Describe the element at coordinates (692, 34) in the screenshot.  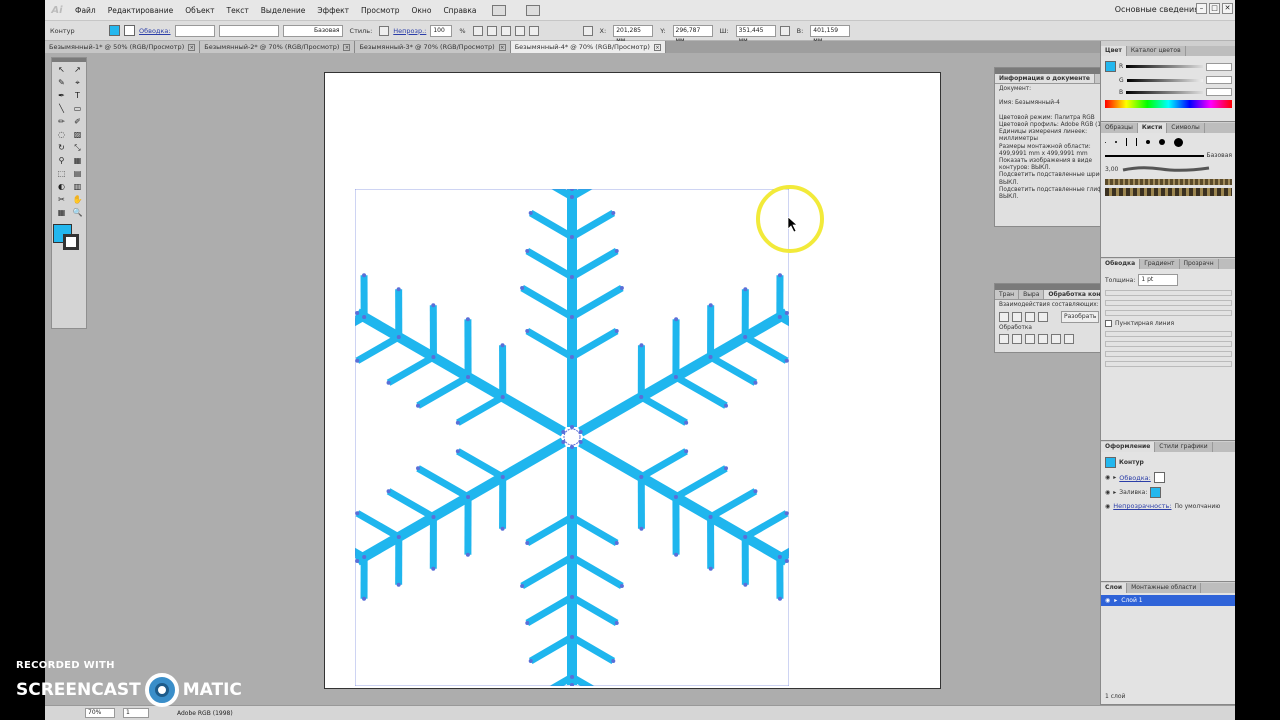
I see `y-field: 296,787 мм` at that location.